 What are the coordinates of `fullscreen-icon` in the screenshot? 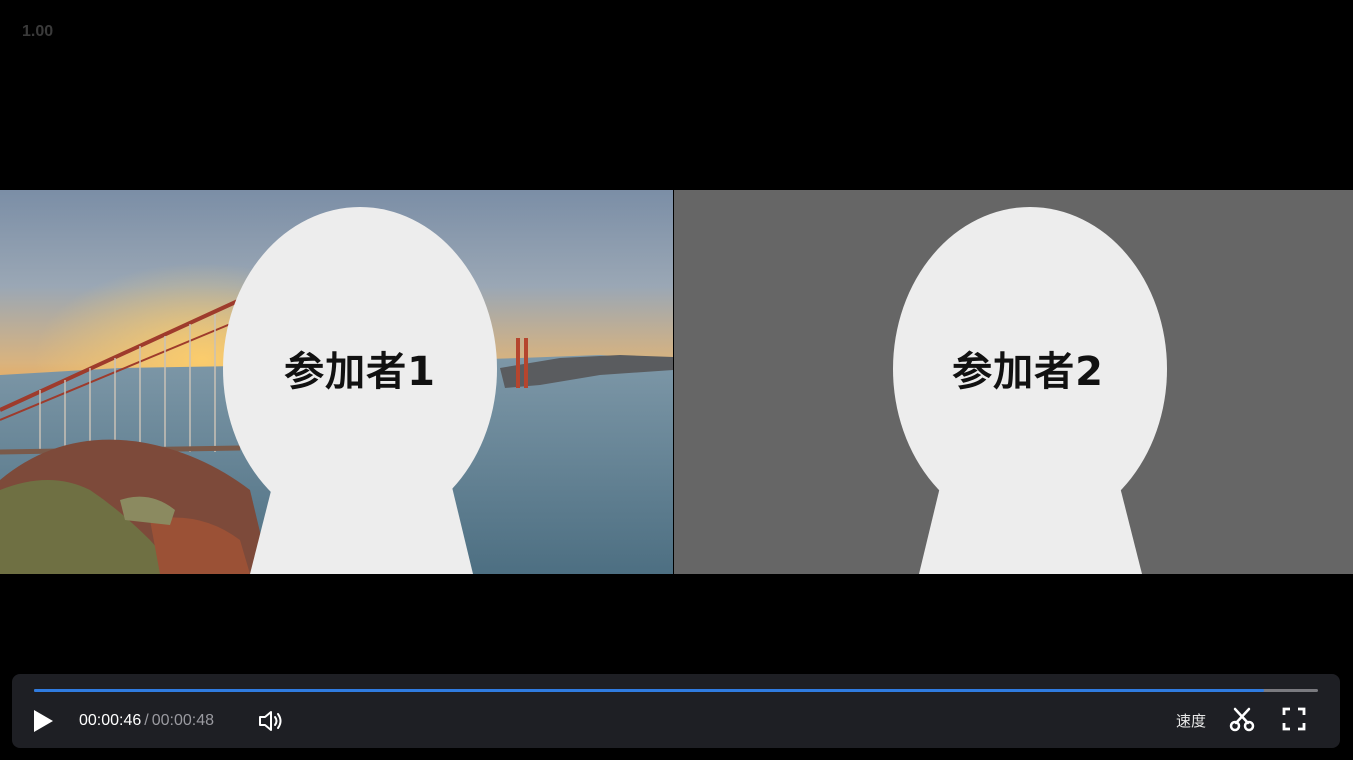 It's located at (1294, 719).